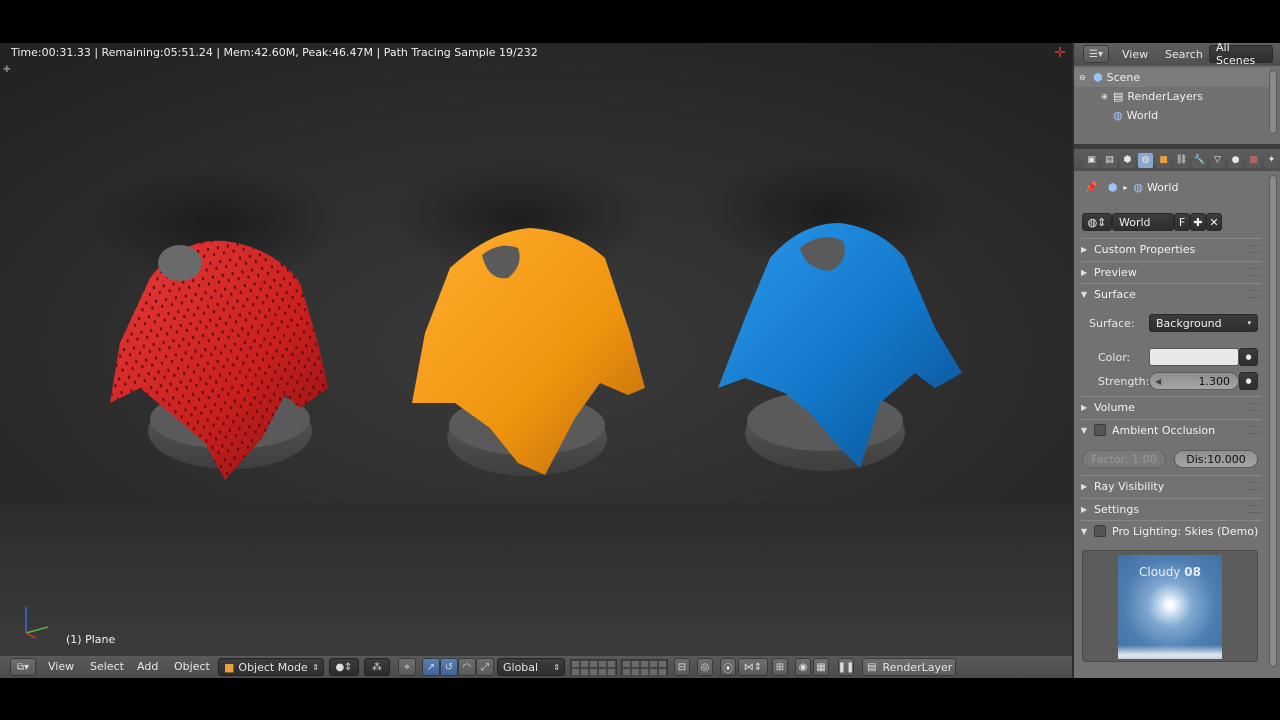  What do you see at coordinates (1100, 430) in the screenshot?
I see `ao-checkbox` at bounding box center [1100, 430].